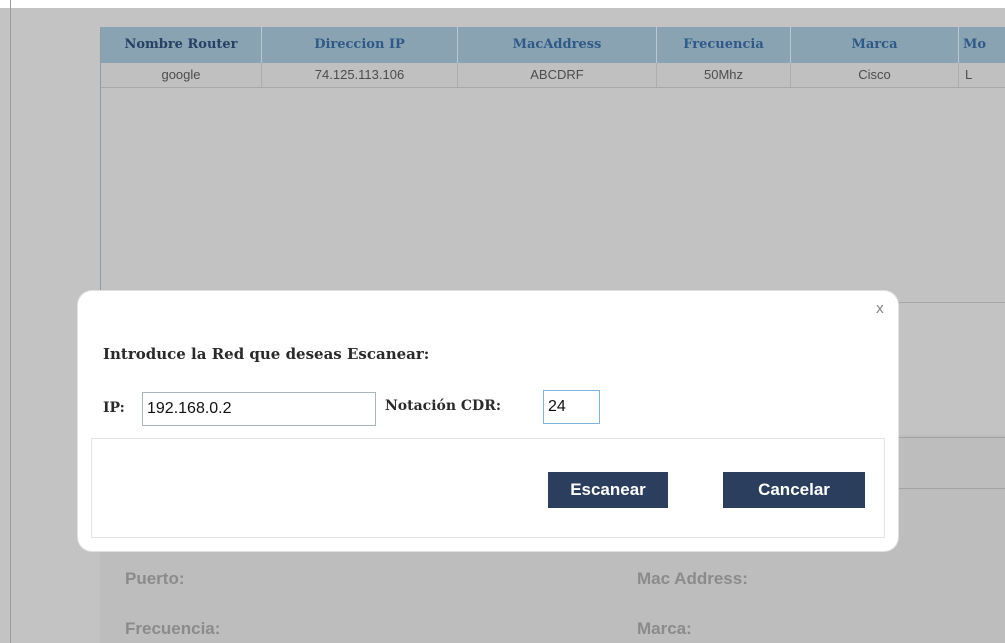 This screenshot has height=643, width=1005. What do you see at coordinates (880, 309) in the screenshot?
I see `close-icon: x` at bounding box center [880, 309].